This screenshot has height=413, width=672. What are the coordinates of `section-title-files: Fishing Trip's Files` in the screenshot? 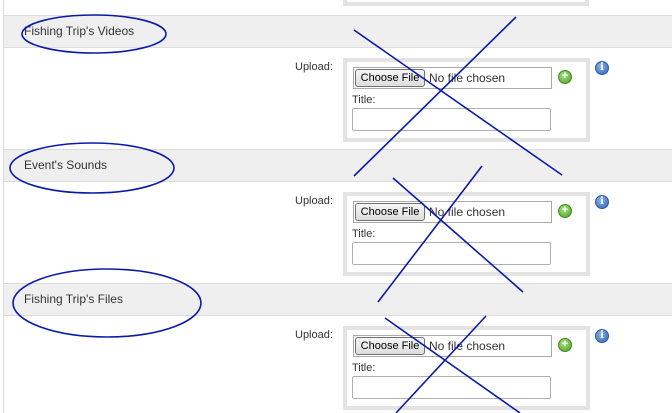 It's located at (73, 299).